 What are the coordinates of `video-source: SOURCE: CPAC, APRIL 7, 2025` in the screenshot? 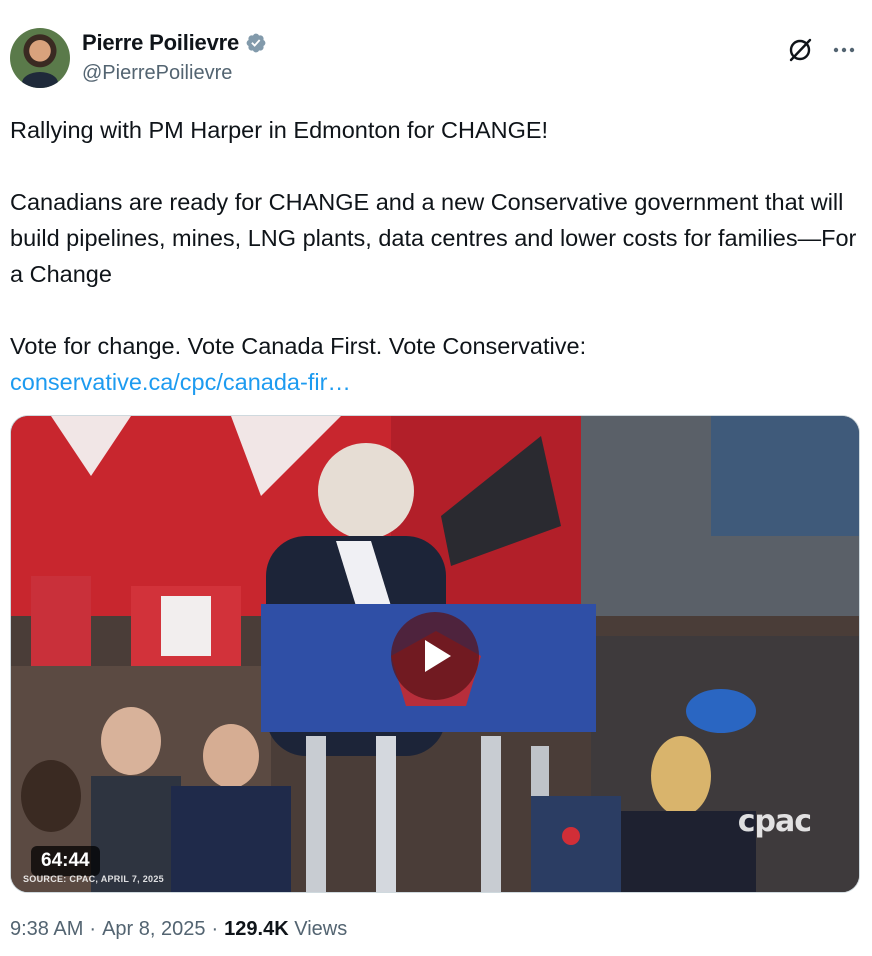 It's located at (93, 879).